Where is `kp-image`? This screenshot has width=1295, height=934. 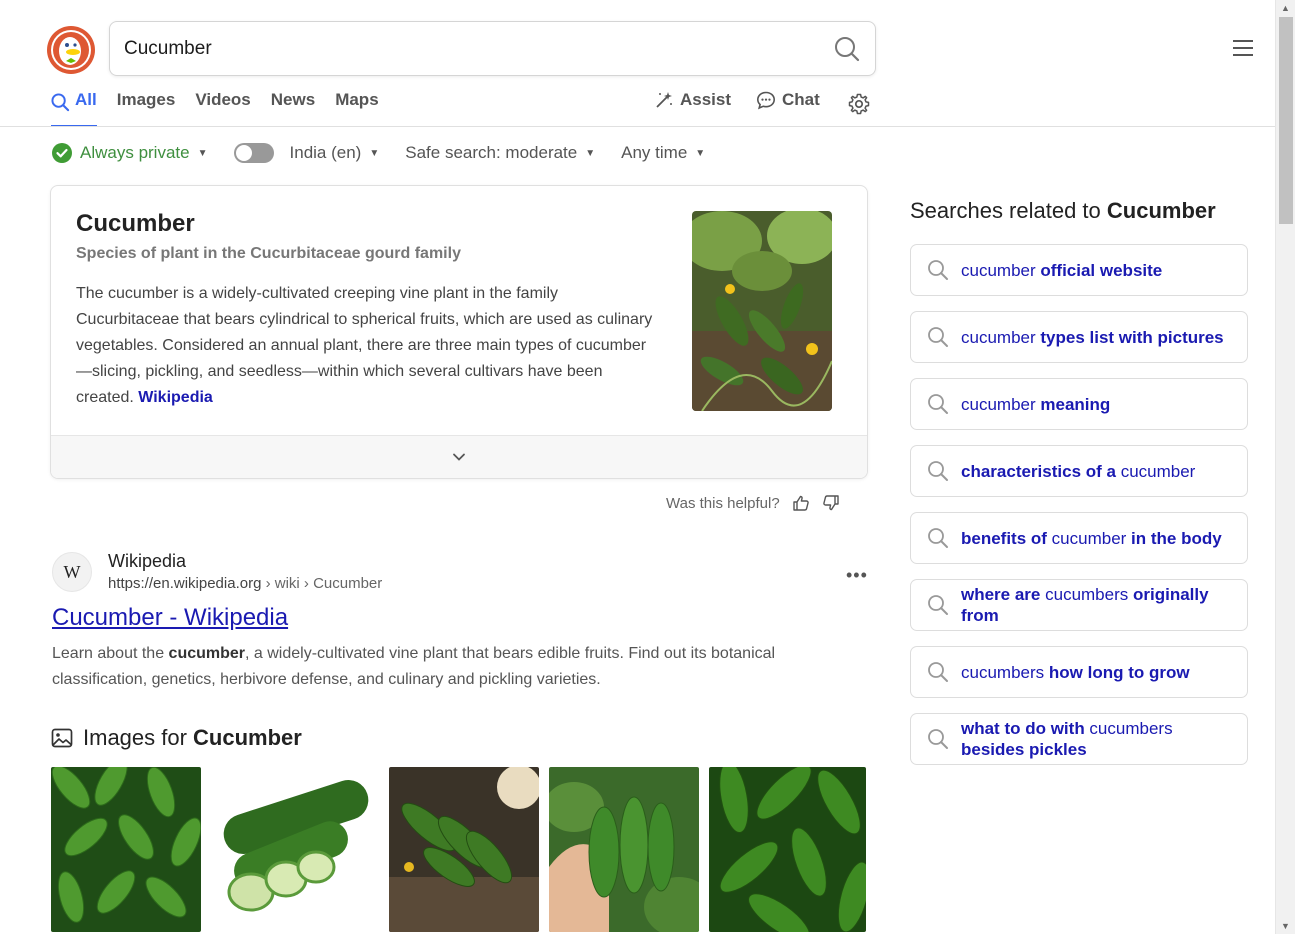 kp-image is located at coordinates (762, 311).